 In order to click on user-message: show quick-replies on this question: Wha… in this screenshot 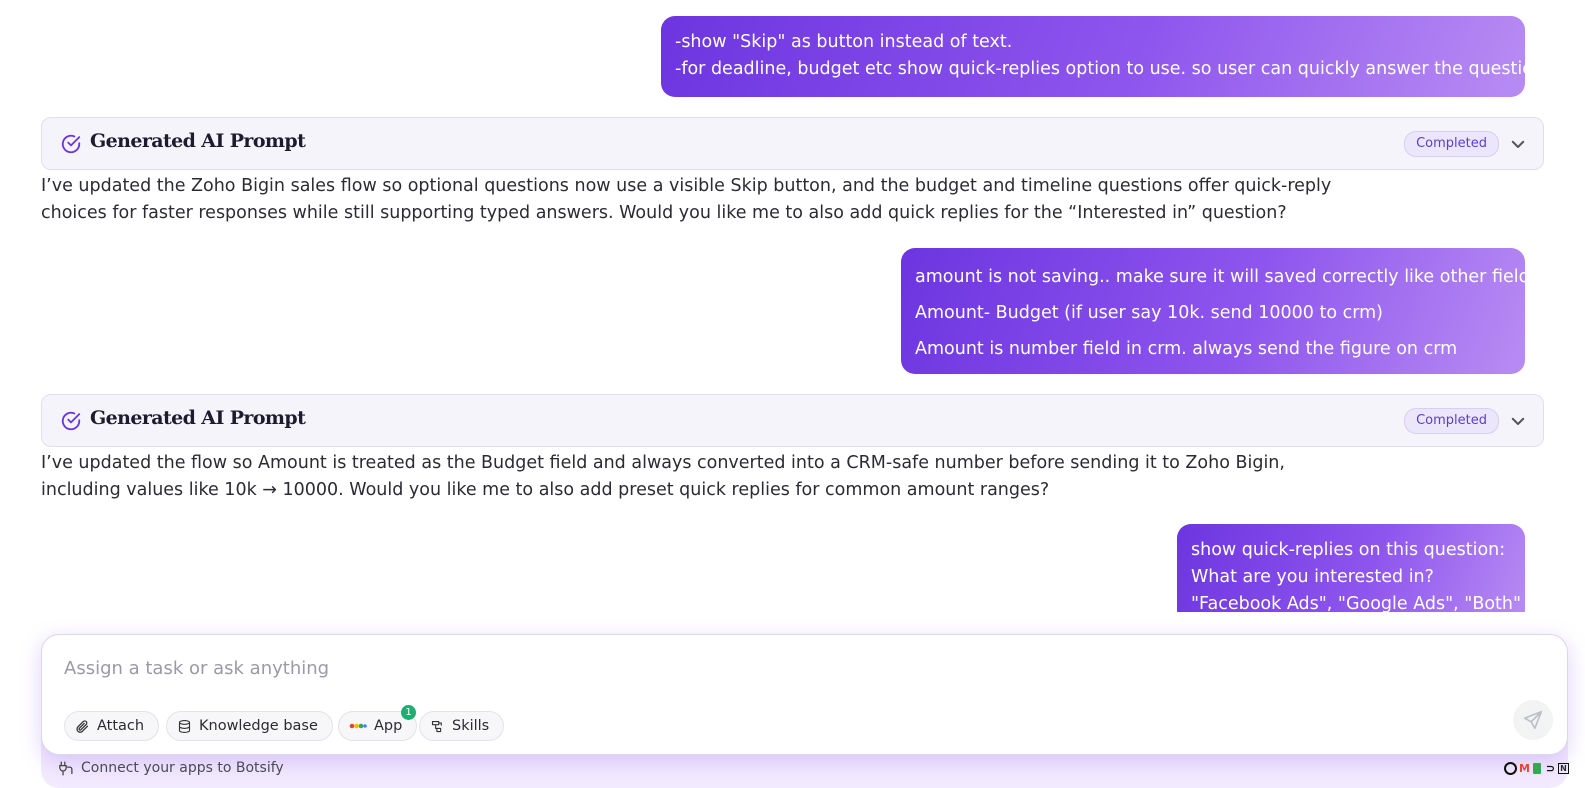, I will do `click(1351, 568)`.